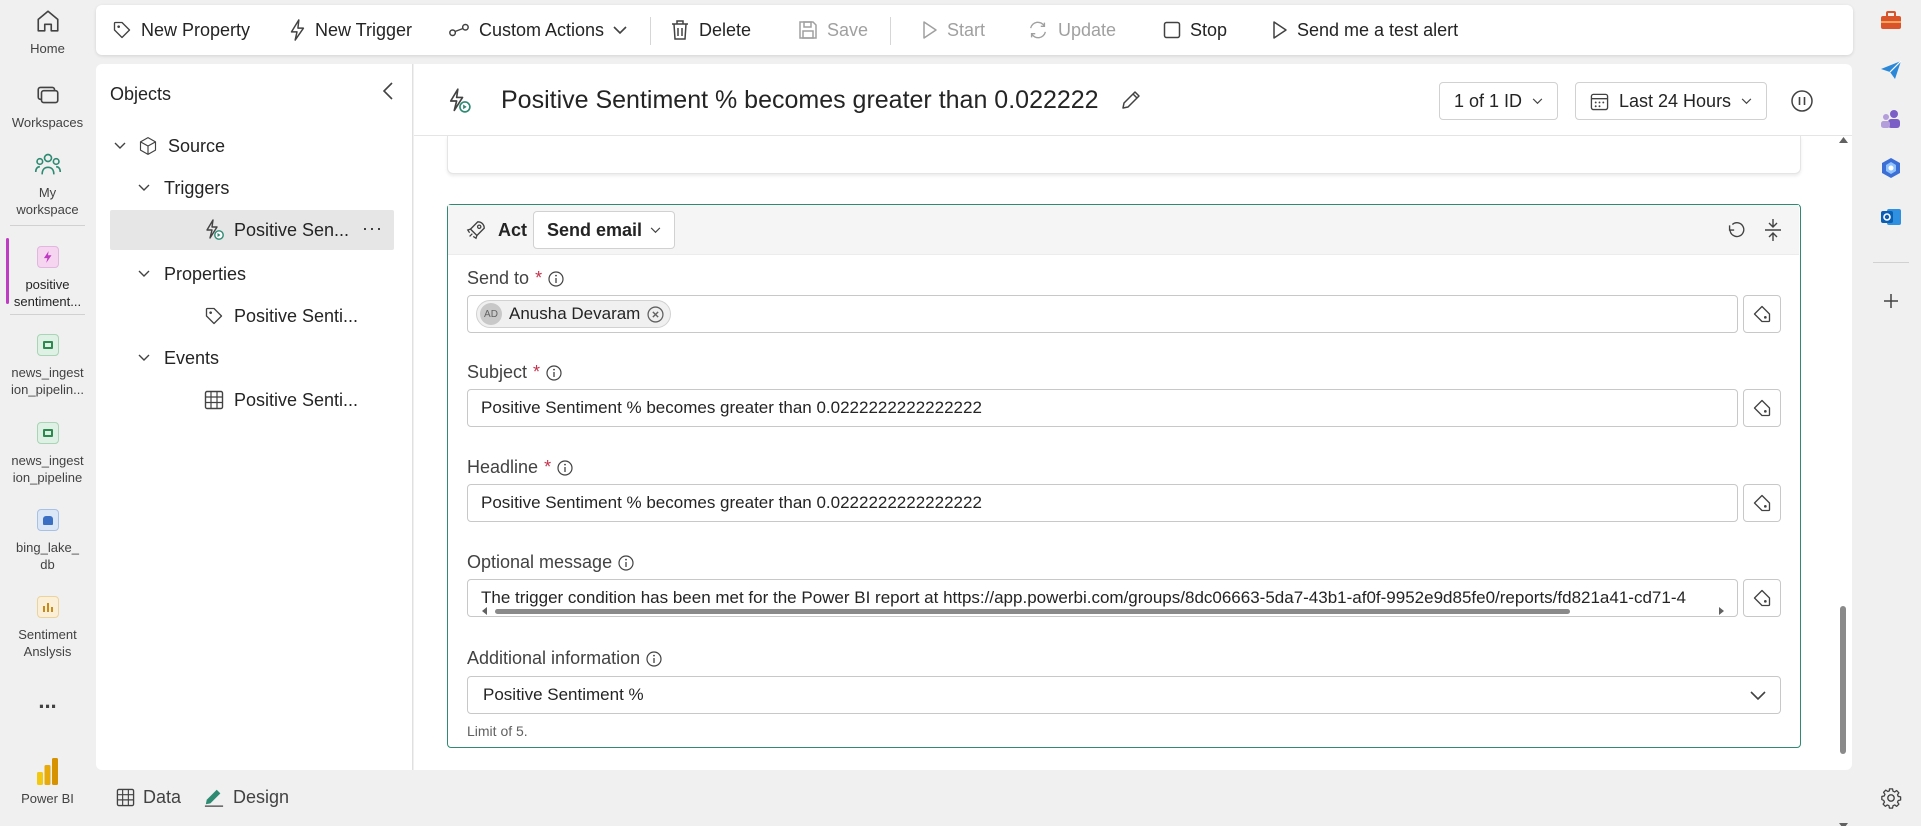 This screenshot has height=826, width=1921. Describe the element at coordinates (503, 467) in the screenshot. I see `headline-text: Headline` at that location.